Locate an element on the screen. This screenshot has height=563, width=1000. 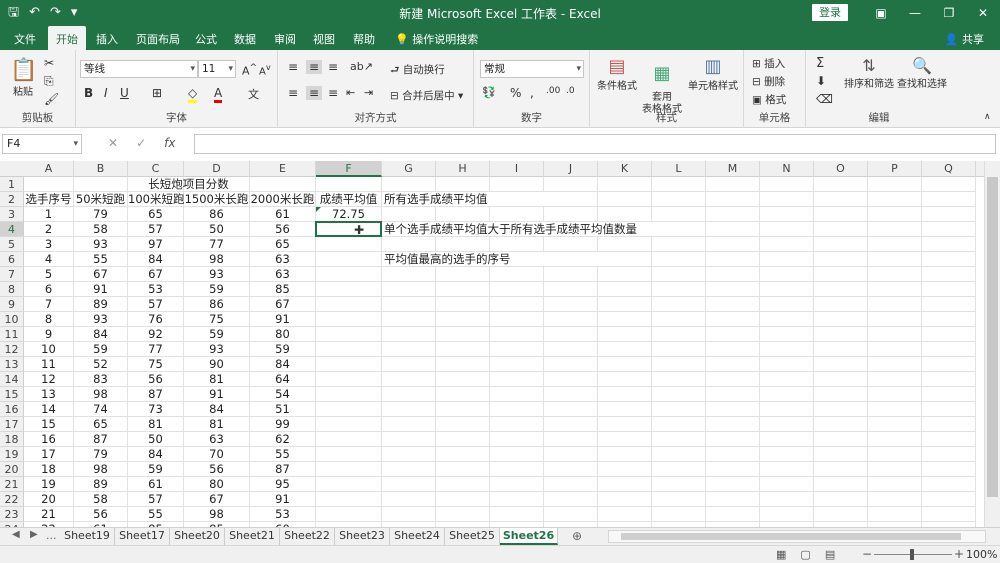
data-cell: 3 is located at coordinates (49, 244).